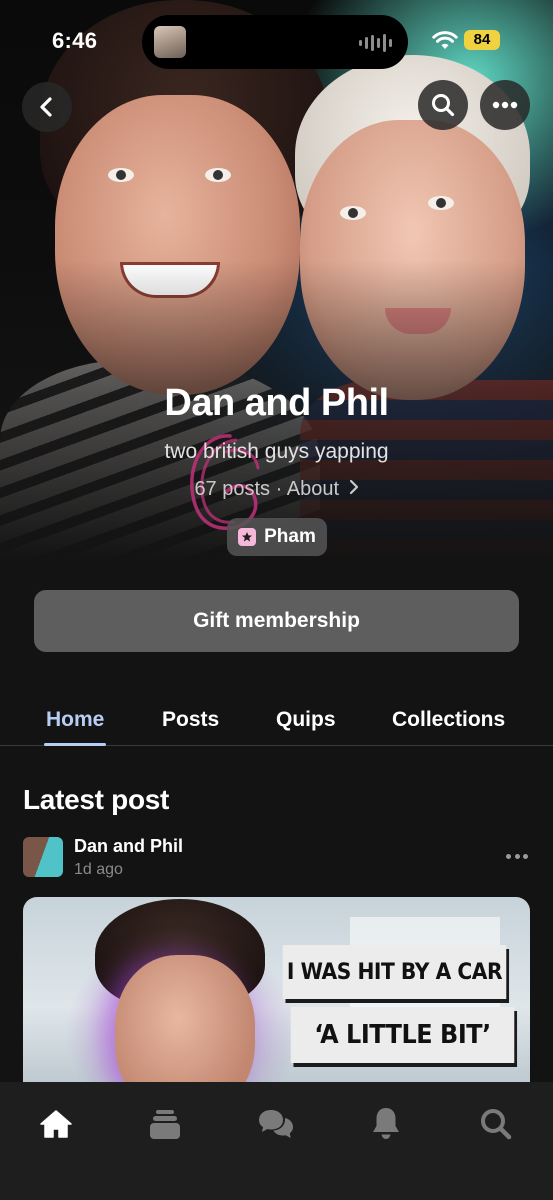  I want to click on nav-home, so click(56, 1124).